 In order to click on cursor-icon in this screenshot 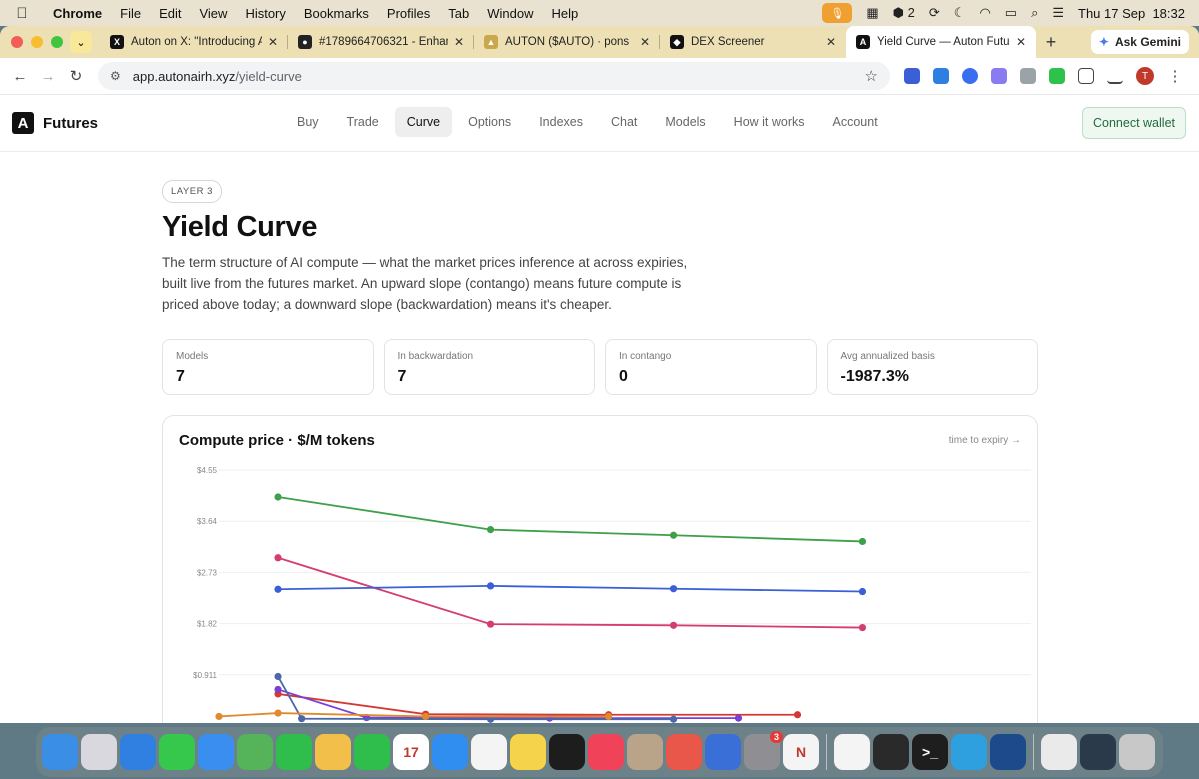, I will do `click(891, 752)`.